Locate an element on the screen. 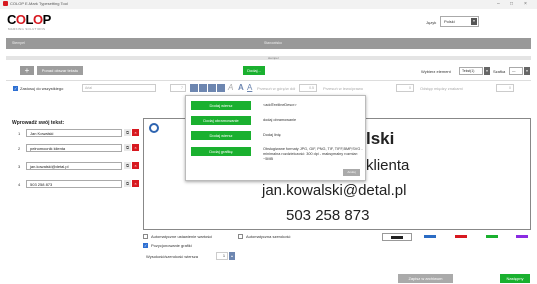  position-graphics-label: Pozycjonowanie grafiki is located at coordinates (171, 245).